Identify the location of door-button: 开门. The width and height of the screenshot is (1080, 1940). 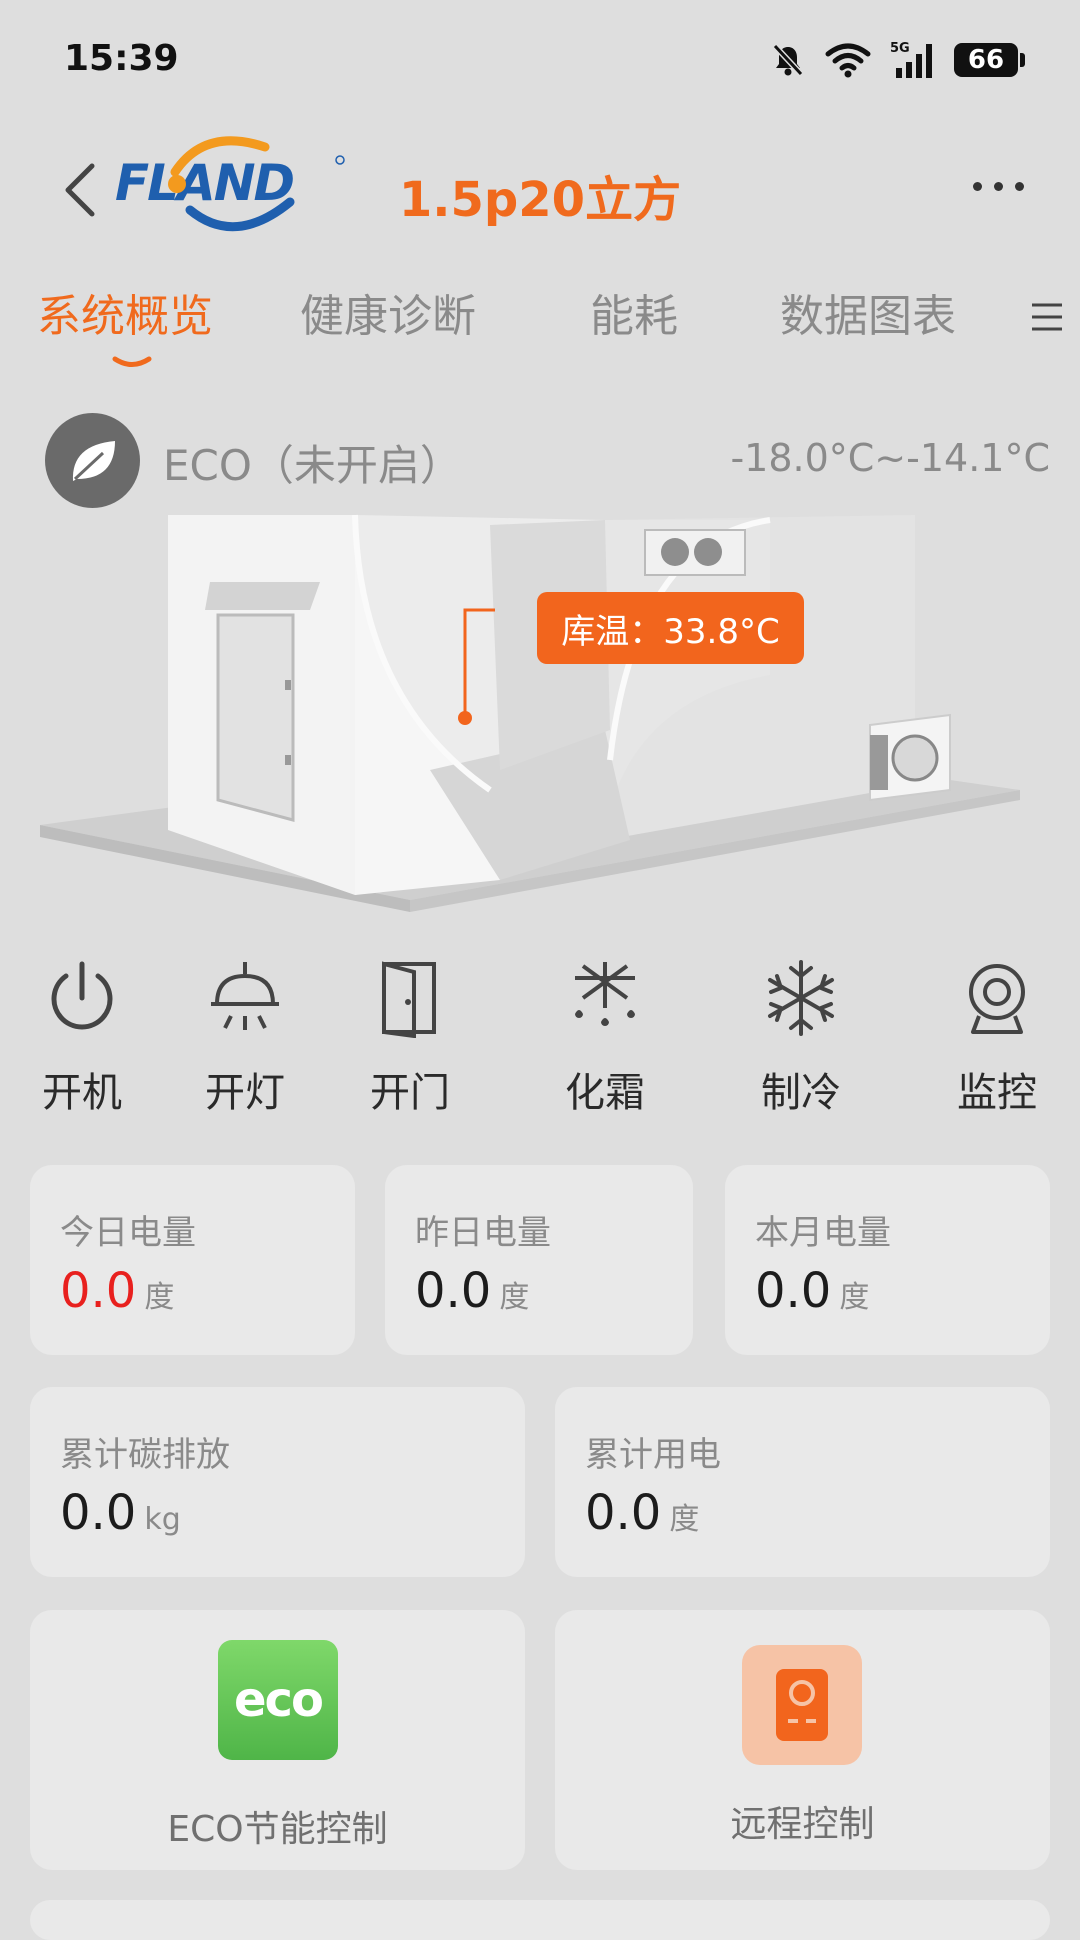
(410, 1038).